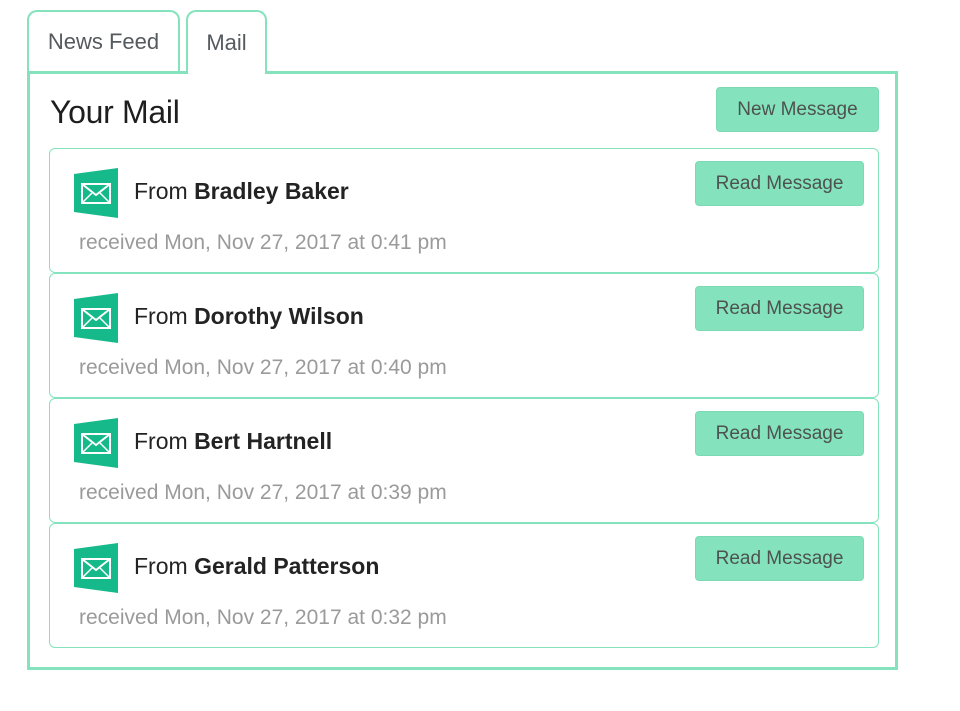 This screenshot has width=960, height=711. What do you see at coordinates (797, 109) in the screenshot?
I see `new-message-button: New Message` at bounding box center [797, 109].